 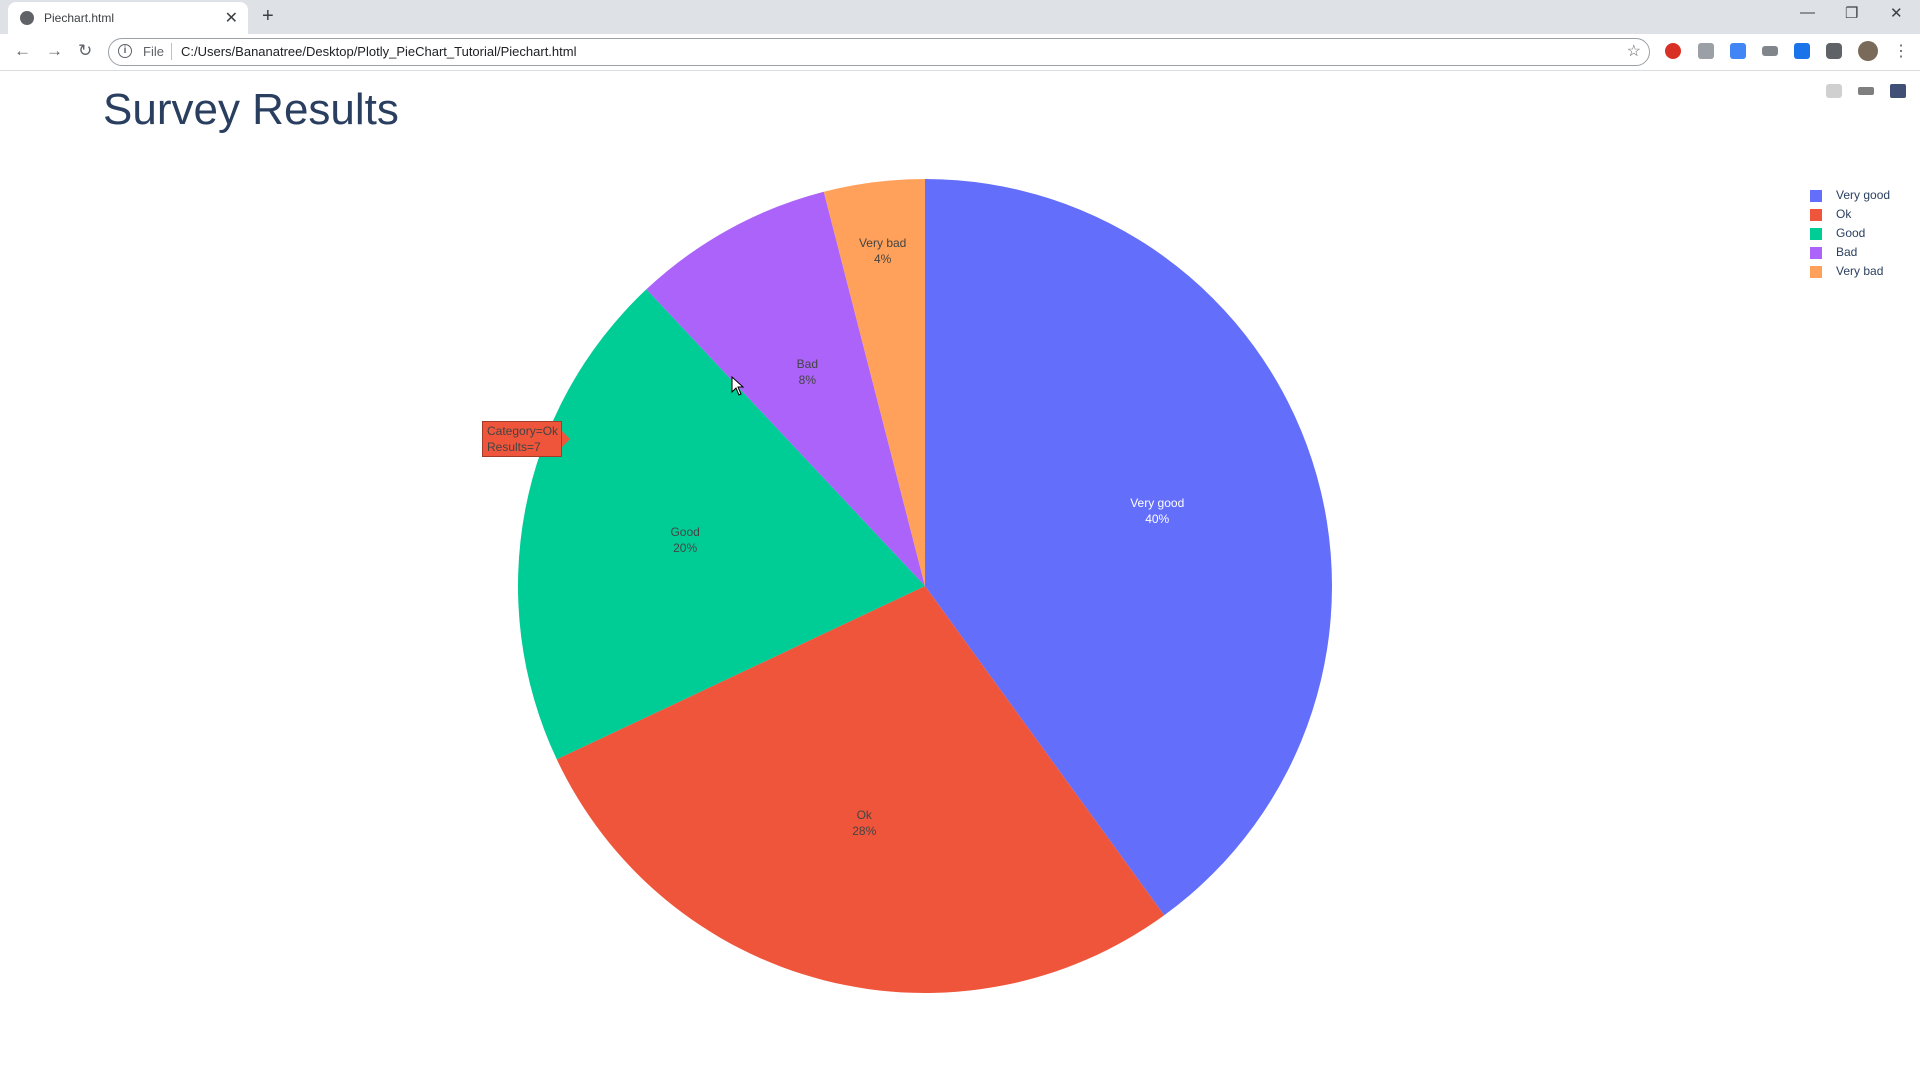 What do you see at coordinates (1157, 502) in the screenshot?
I see `slice-label-category: Very good` at bounding box center [1157, 502].